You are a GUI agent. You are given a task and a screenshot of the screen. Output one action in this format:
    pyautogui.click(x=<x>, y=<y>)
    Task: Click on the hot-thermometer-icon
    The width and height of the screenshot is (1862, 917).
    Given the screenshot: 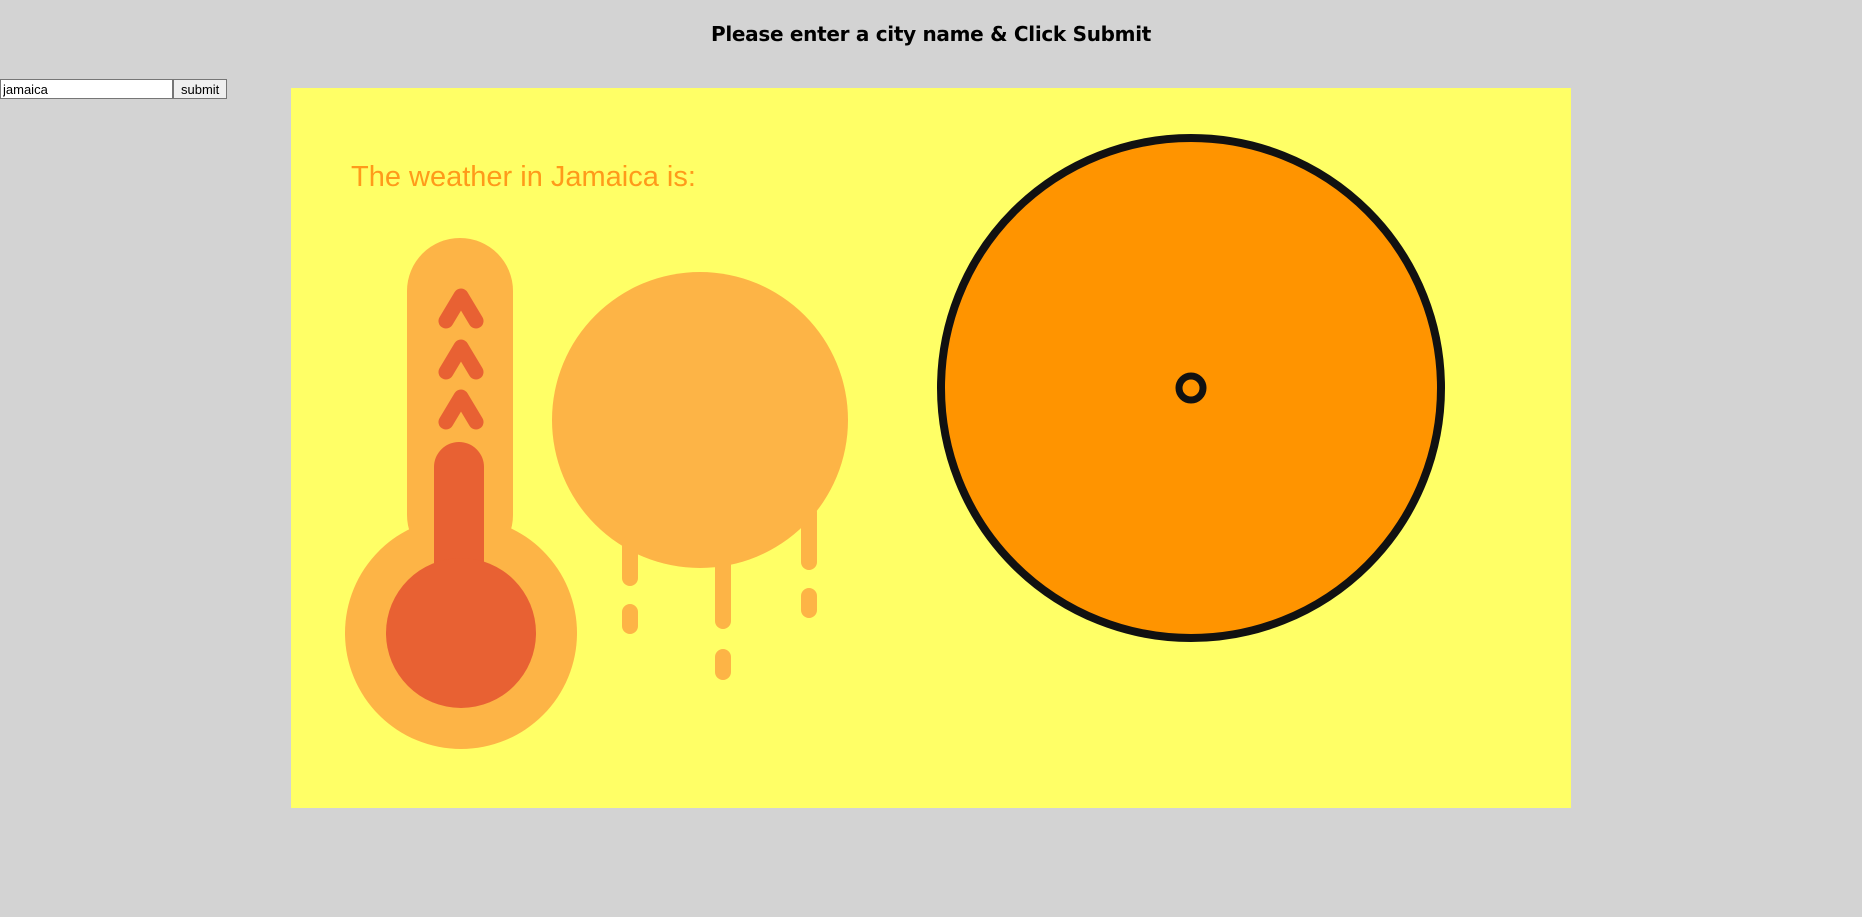 What is the action you would take?
    pyautogui.click(x=461, y=493)
    